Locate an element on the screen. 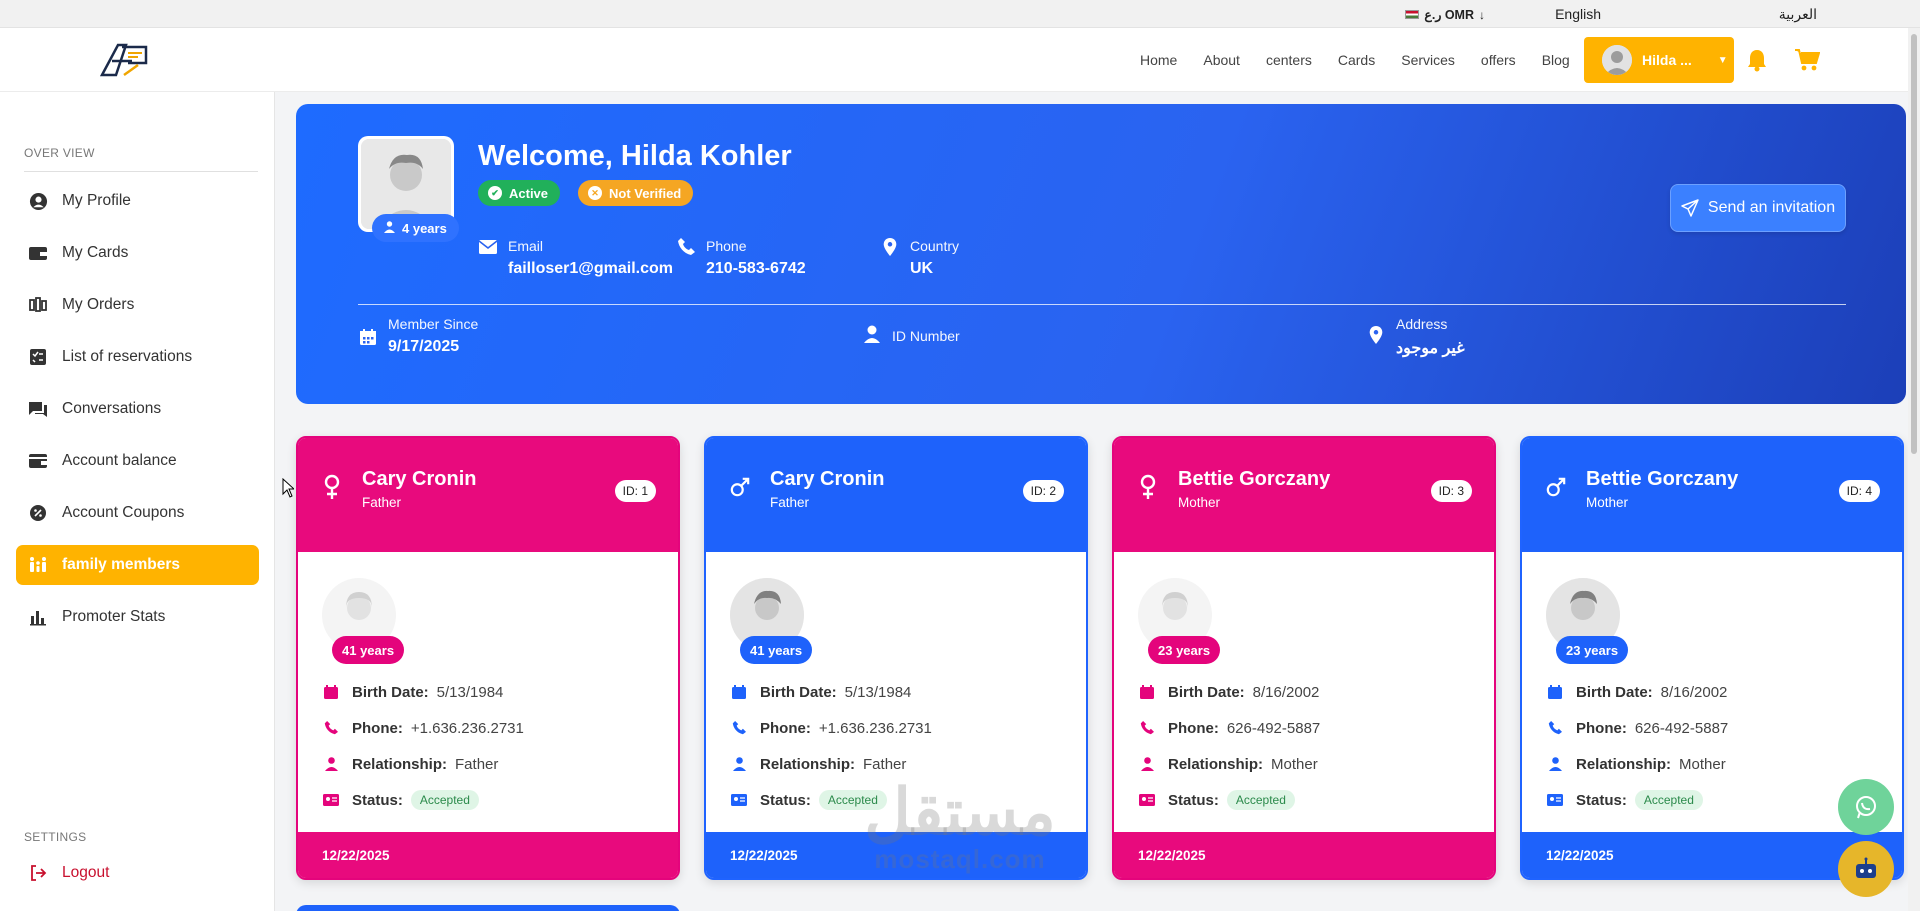  envelope-icon is located at coordinates (488, 247).